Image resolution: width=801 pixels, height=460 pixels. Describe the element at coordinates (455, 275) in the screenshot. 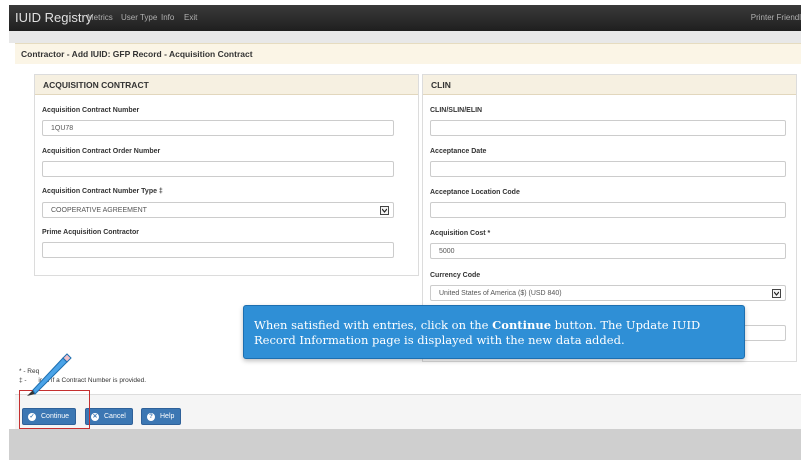

I see `currency-code-label: Currency Code` at that location.